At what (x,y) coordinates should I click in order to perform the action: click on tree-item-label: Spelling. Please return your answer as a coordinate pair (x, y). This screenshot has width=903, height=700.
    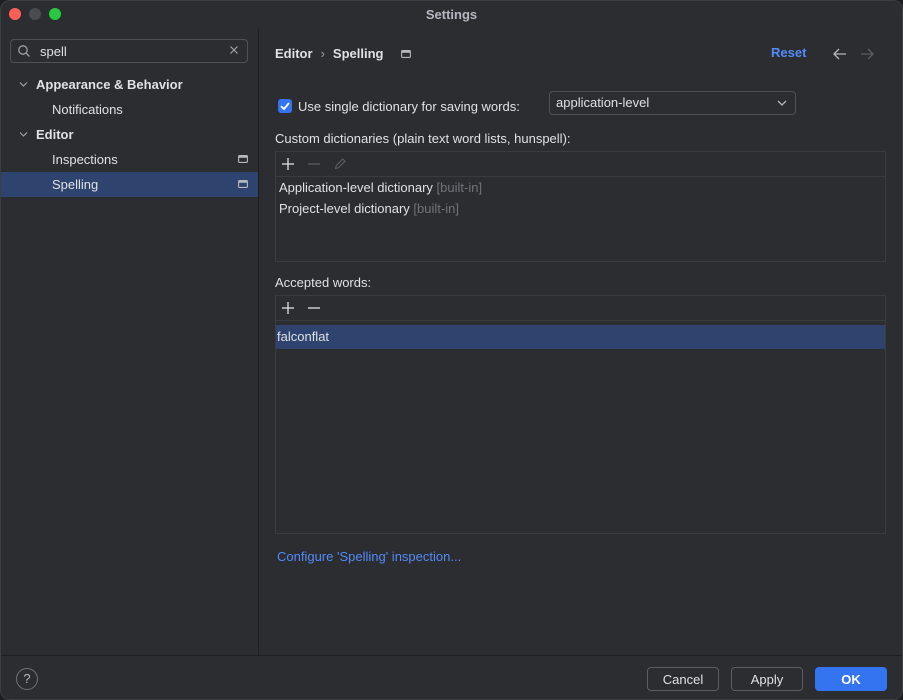
    Looking at the image, I should click on (75, 184).